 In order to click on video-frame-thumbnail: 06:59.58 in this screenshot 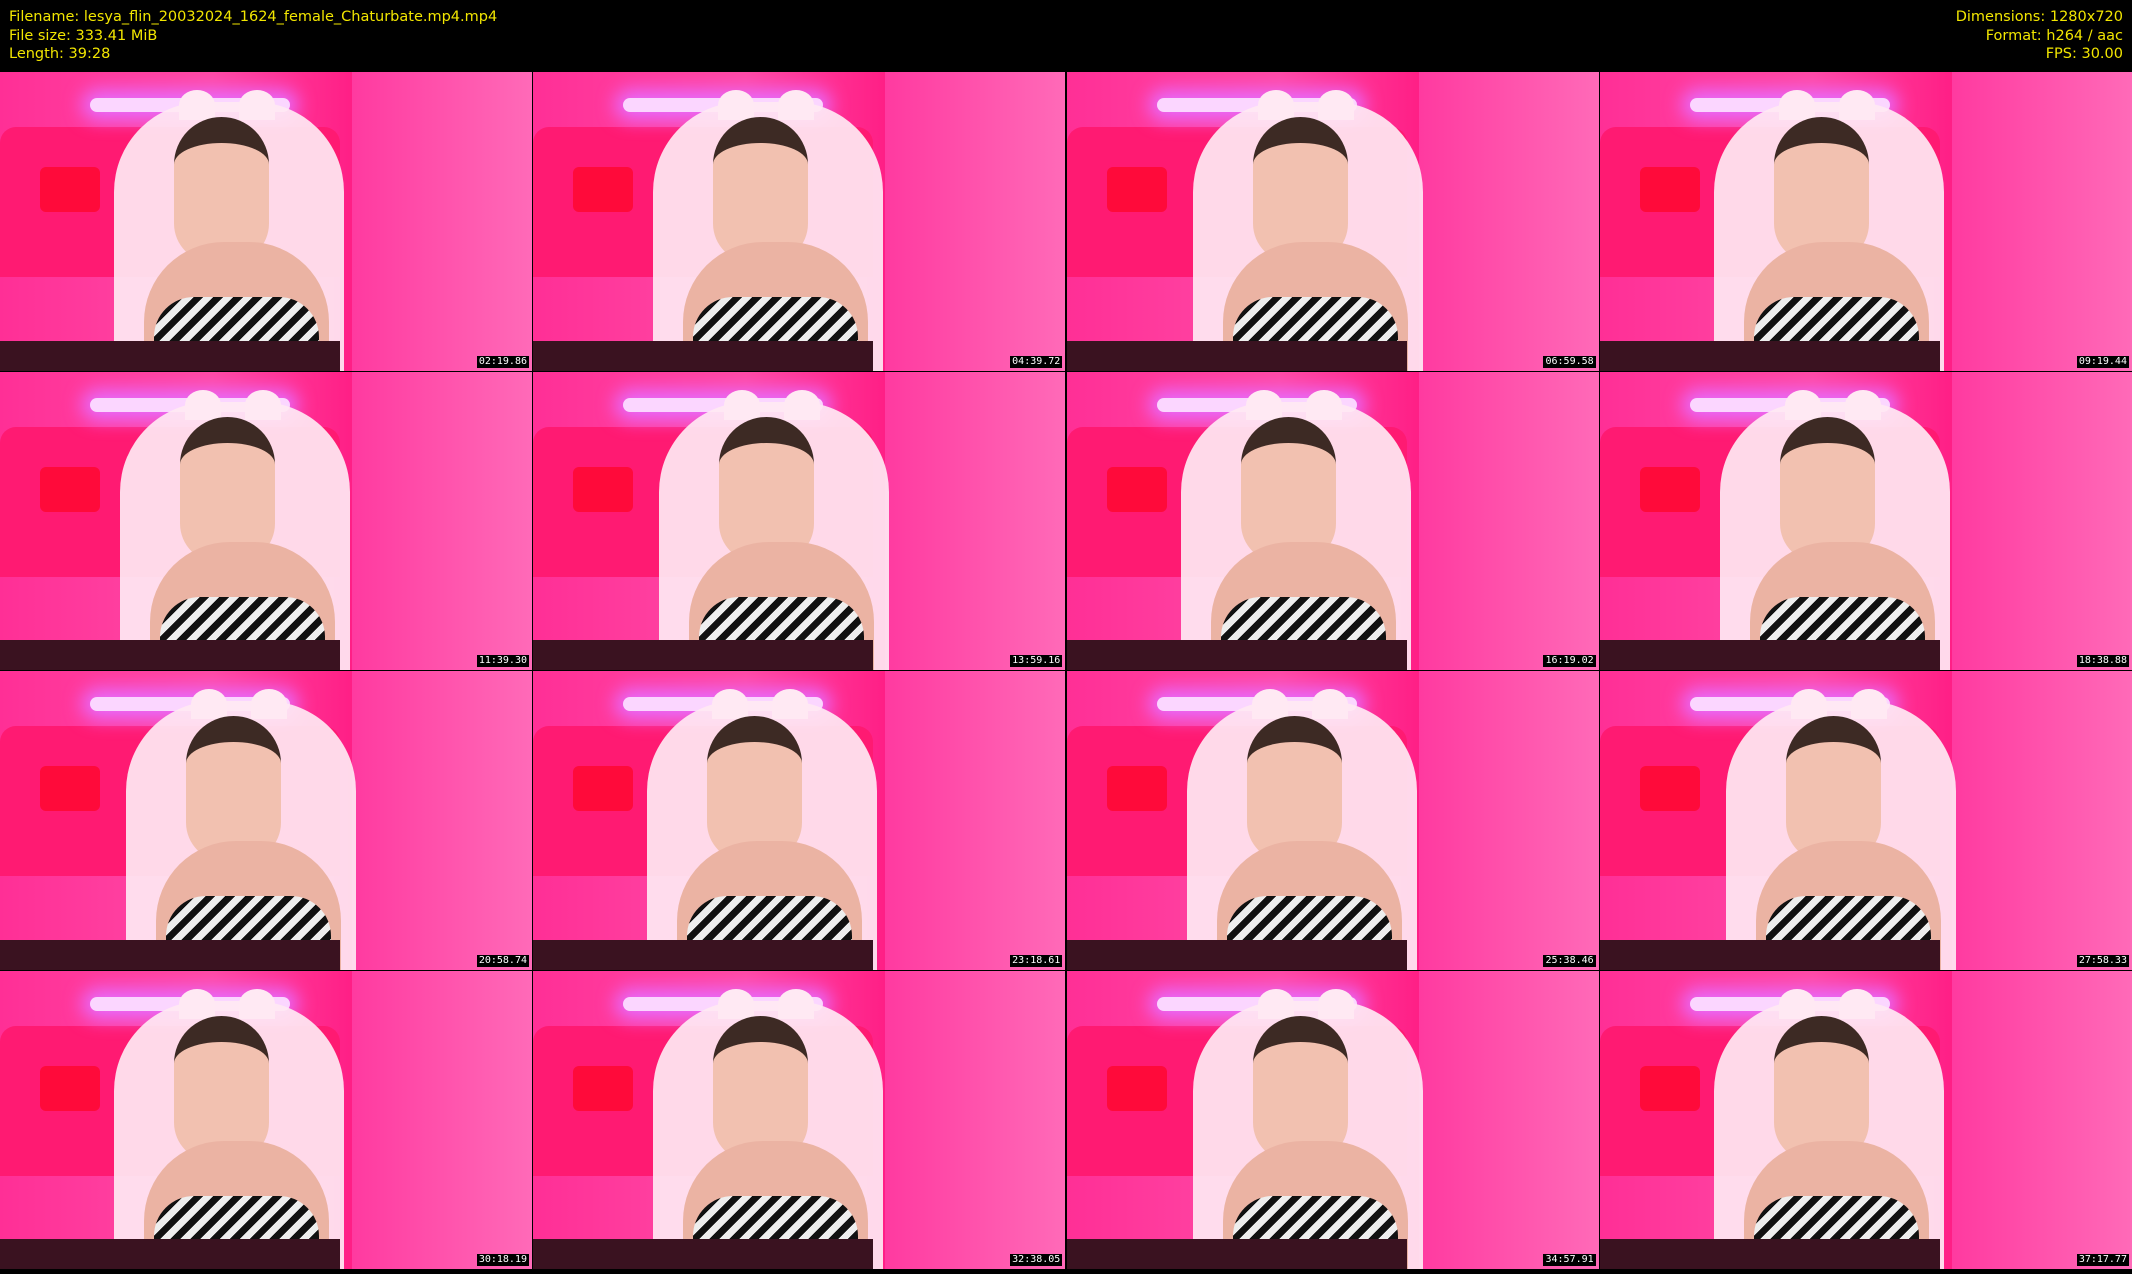, I will do `click(1332, 221)`.